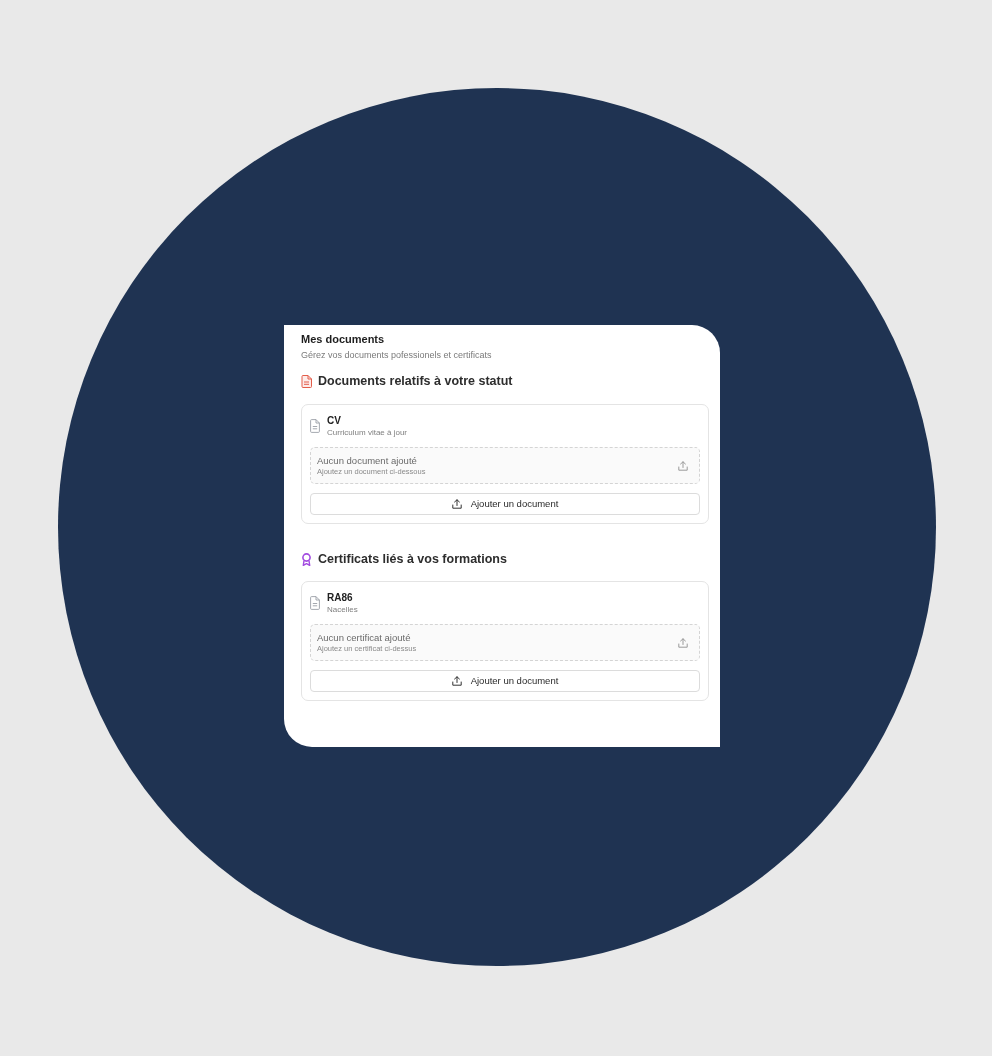  What do you see at coordinates (412, 559) in the screenshot?
I see `section-title: Certificats liés à vos formations` at bounding box center [412, 559].